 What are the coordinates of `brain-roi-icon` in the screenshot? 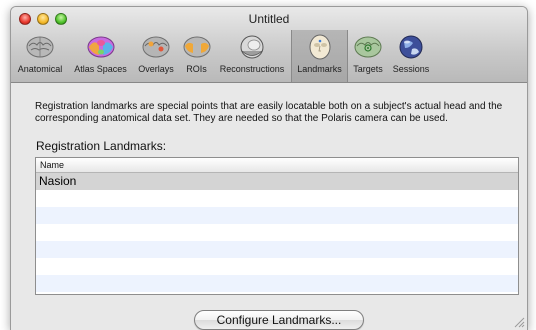 It's located at (196, 47).